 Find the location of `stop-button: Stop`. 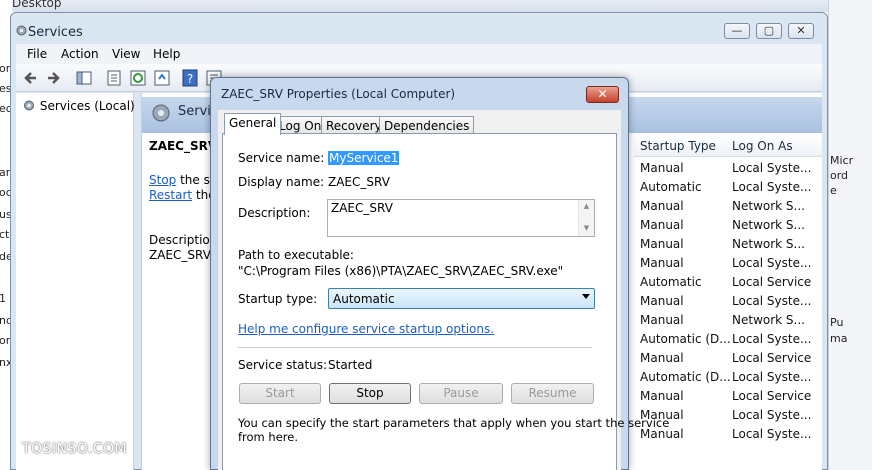

stop-button: Stop is located at coordinates (370, 393).